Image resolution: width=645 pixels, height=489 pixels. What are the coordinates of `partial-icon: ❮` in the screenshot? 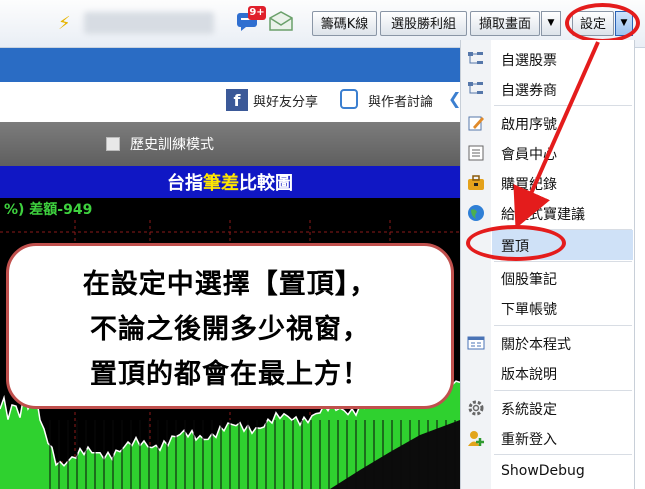 It's located at (455, 98).